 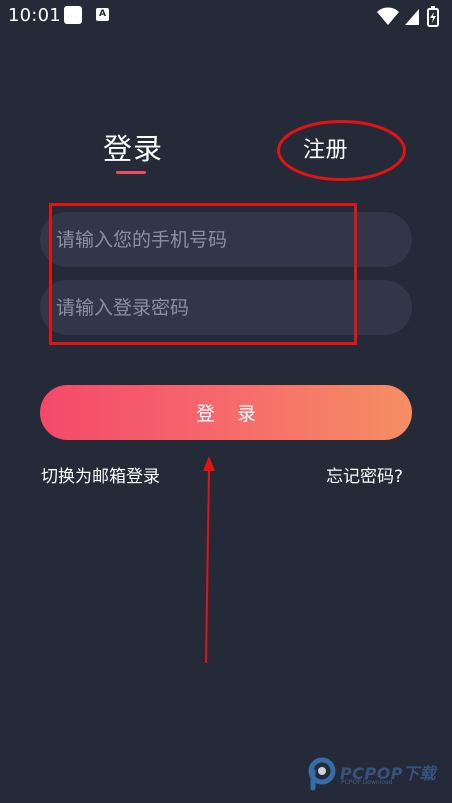 What do you see at coordinates (364, 474) in the screenshot?
I see `forgot-password-link: 忘记密码?` at bounding box center [364, 474].